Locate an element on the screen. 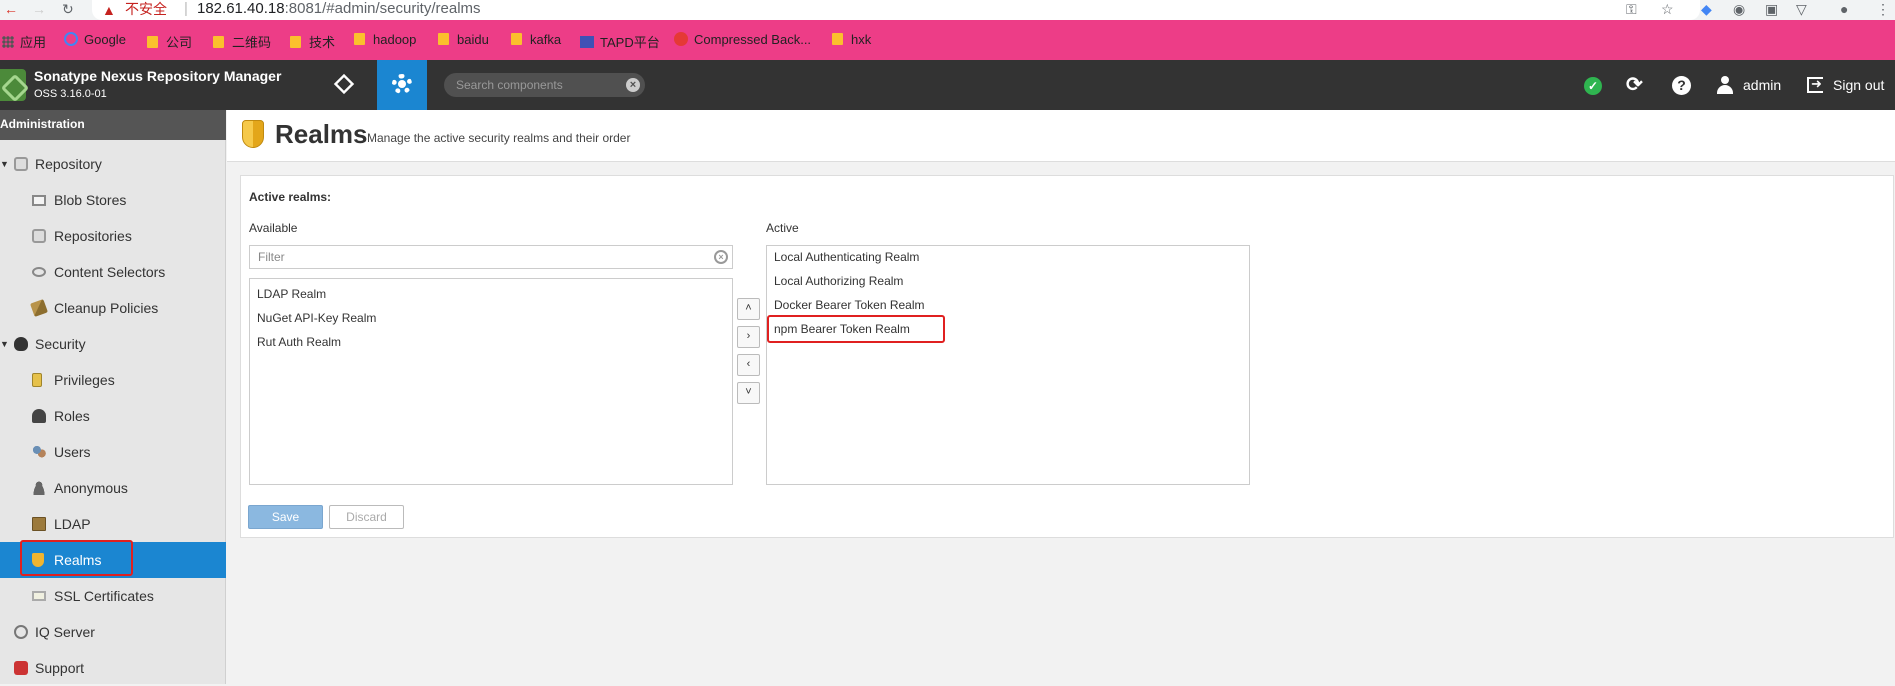 Image resolution: width=1895 pixels, height=686 pixels. sidebar-item-repository: ▼ Repository is located at coordinates (113, 164).